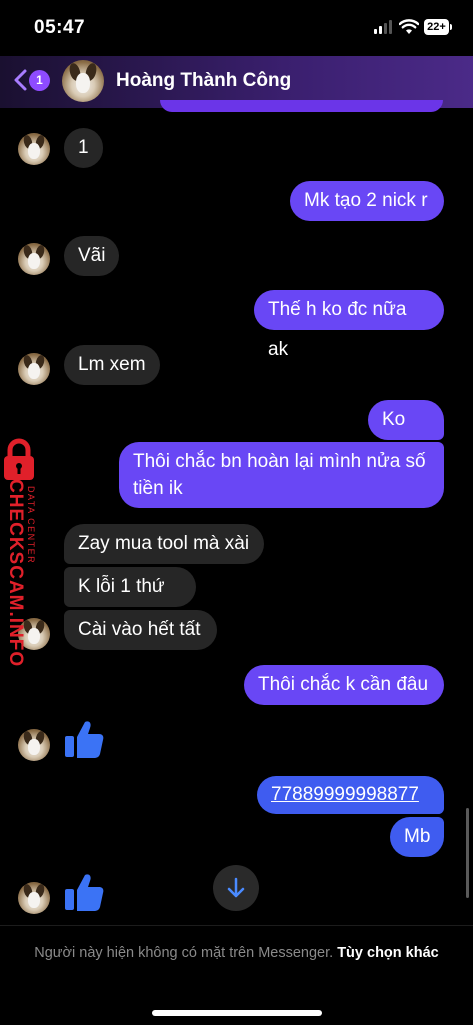 Image resolution: width=473 pixels, height=1025 pixels. What do you see at coordinates (15, 573) in the screenshot?
I see `watermark-brand: CHECKSCAM.INFO` at bounding box center [15, 573].